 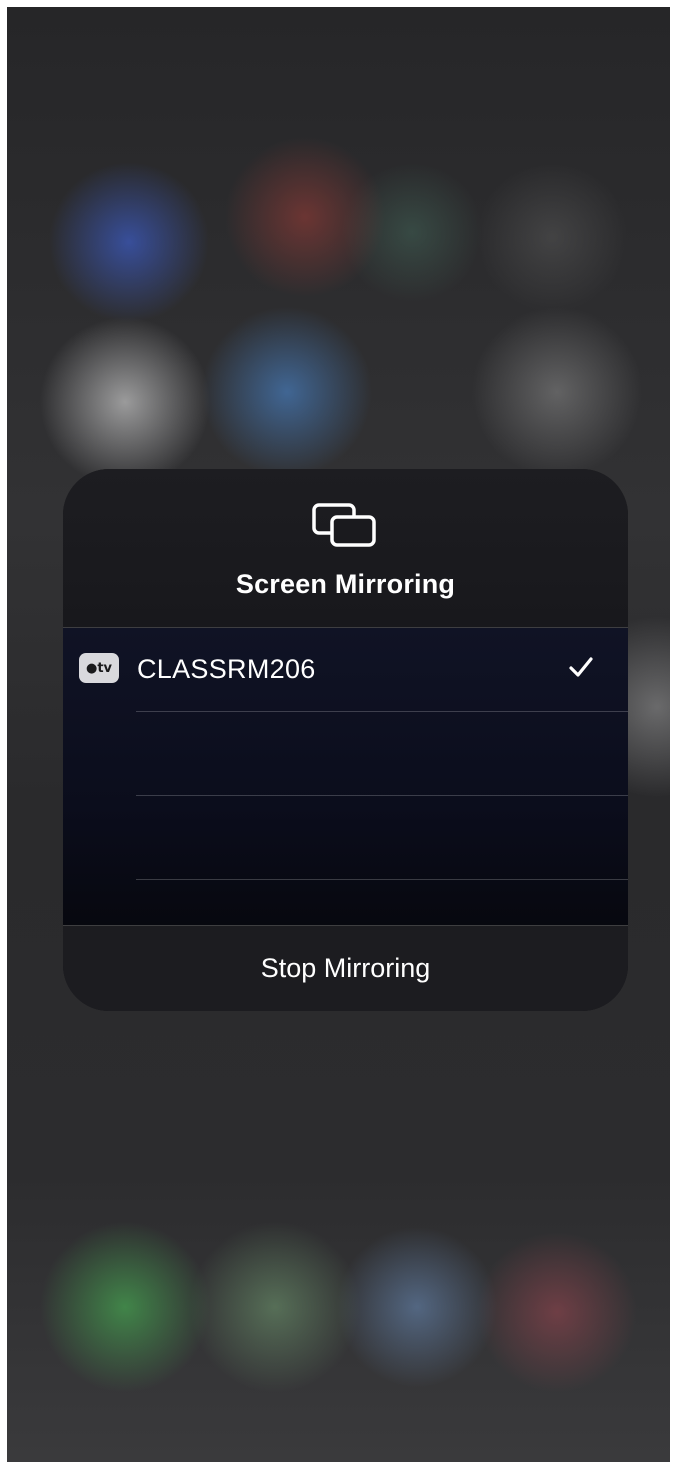 I want to click on apple-tv-badge: ●tv, so click(x=99, y=668).